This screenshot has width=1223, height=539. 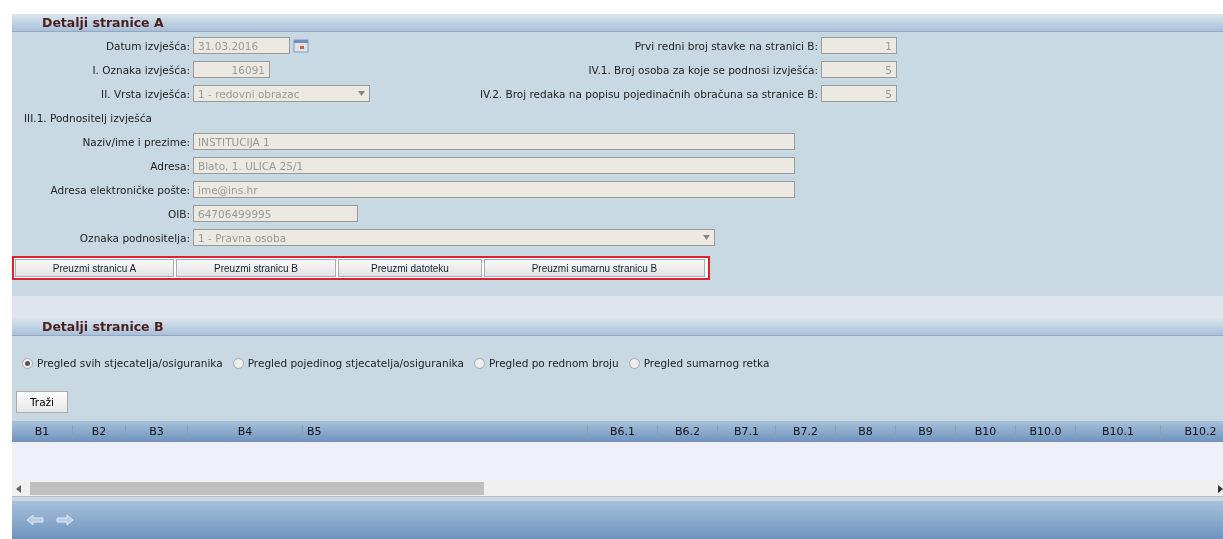 I want to click on radio-label: Pregled svih stjecatelja/osiguranika, so click(x=130, y=363).